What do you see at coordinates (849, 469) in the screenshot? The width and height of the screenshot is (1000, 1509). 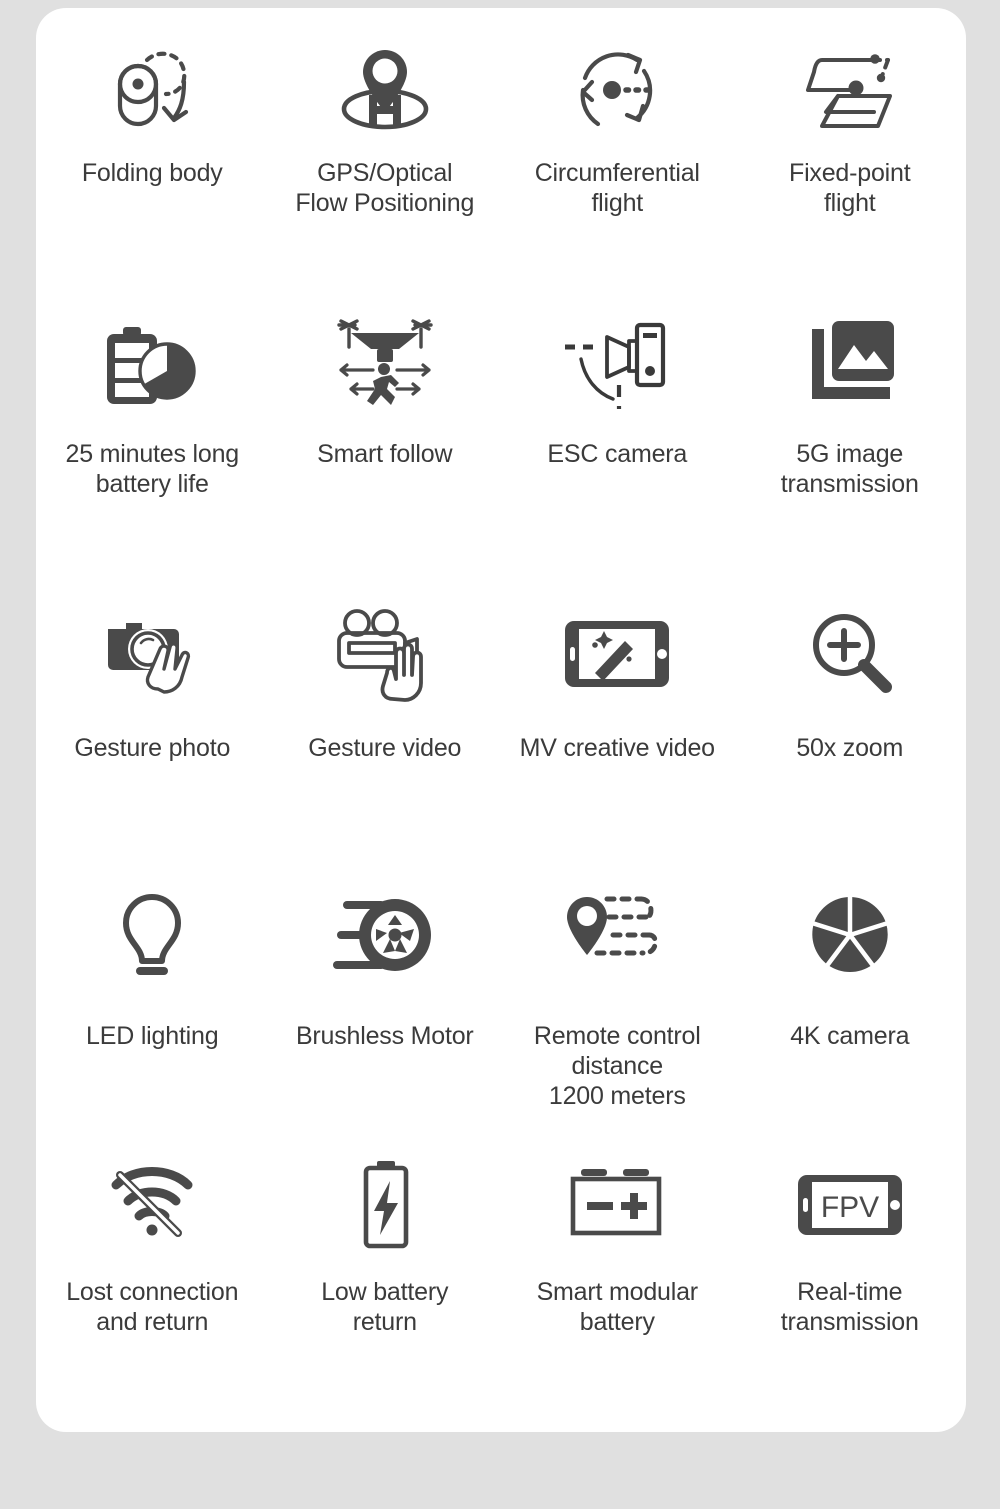 I see `feature-label: 5G image transmission` at bounding box center [849, 469].